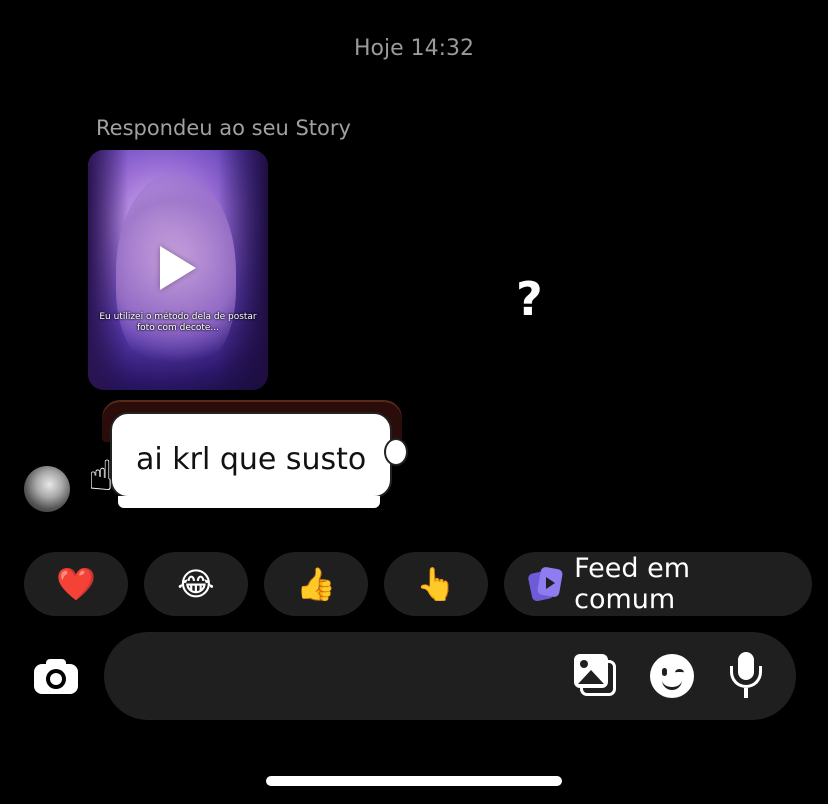 Image resolution: width=828 pixels, height=804 pixels. Describe the element at coordinates (251, 459) in the screenshot. I see `sticker-text: ai krl que susto` at that location.